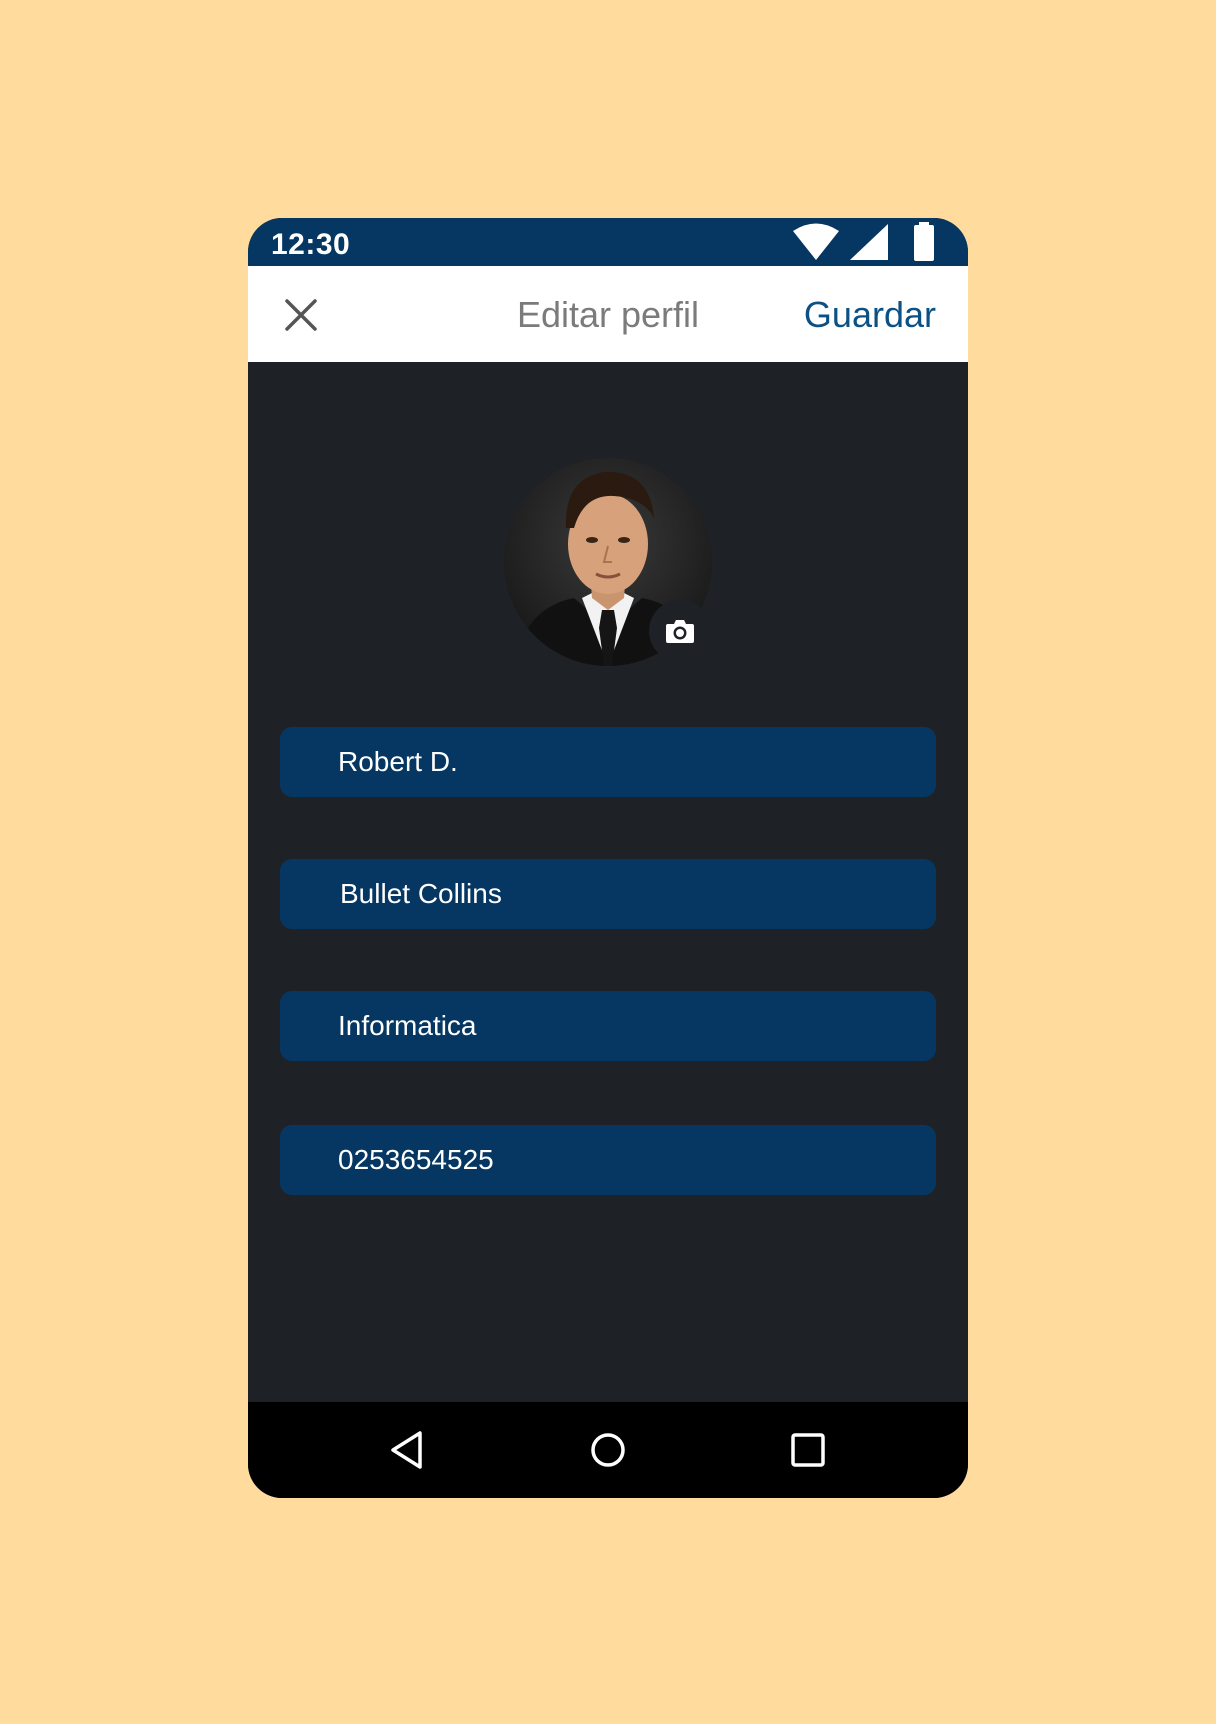 This screenshot has height=1724, width=1216. I want to click on department-field, so click(608, 1026).